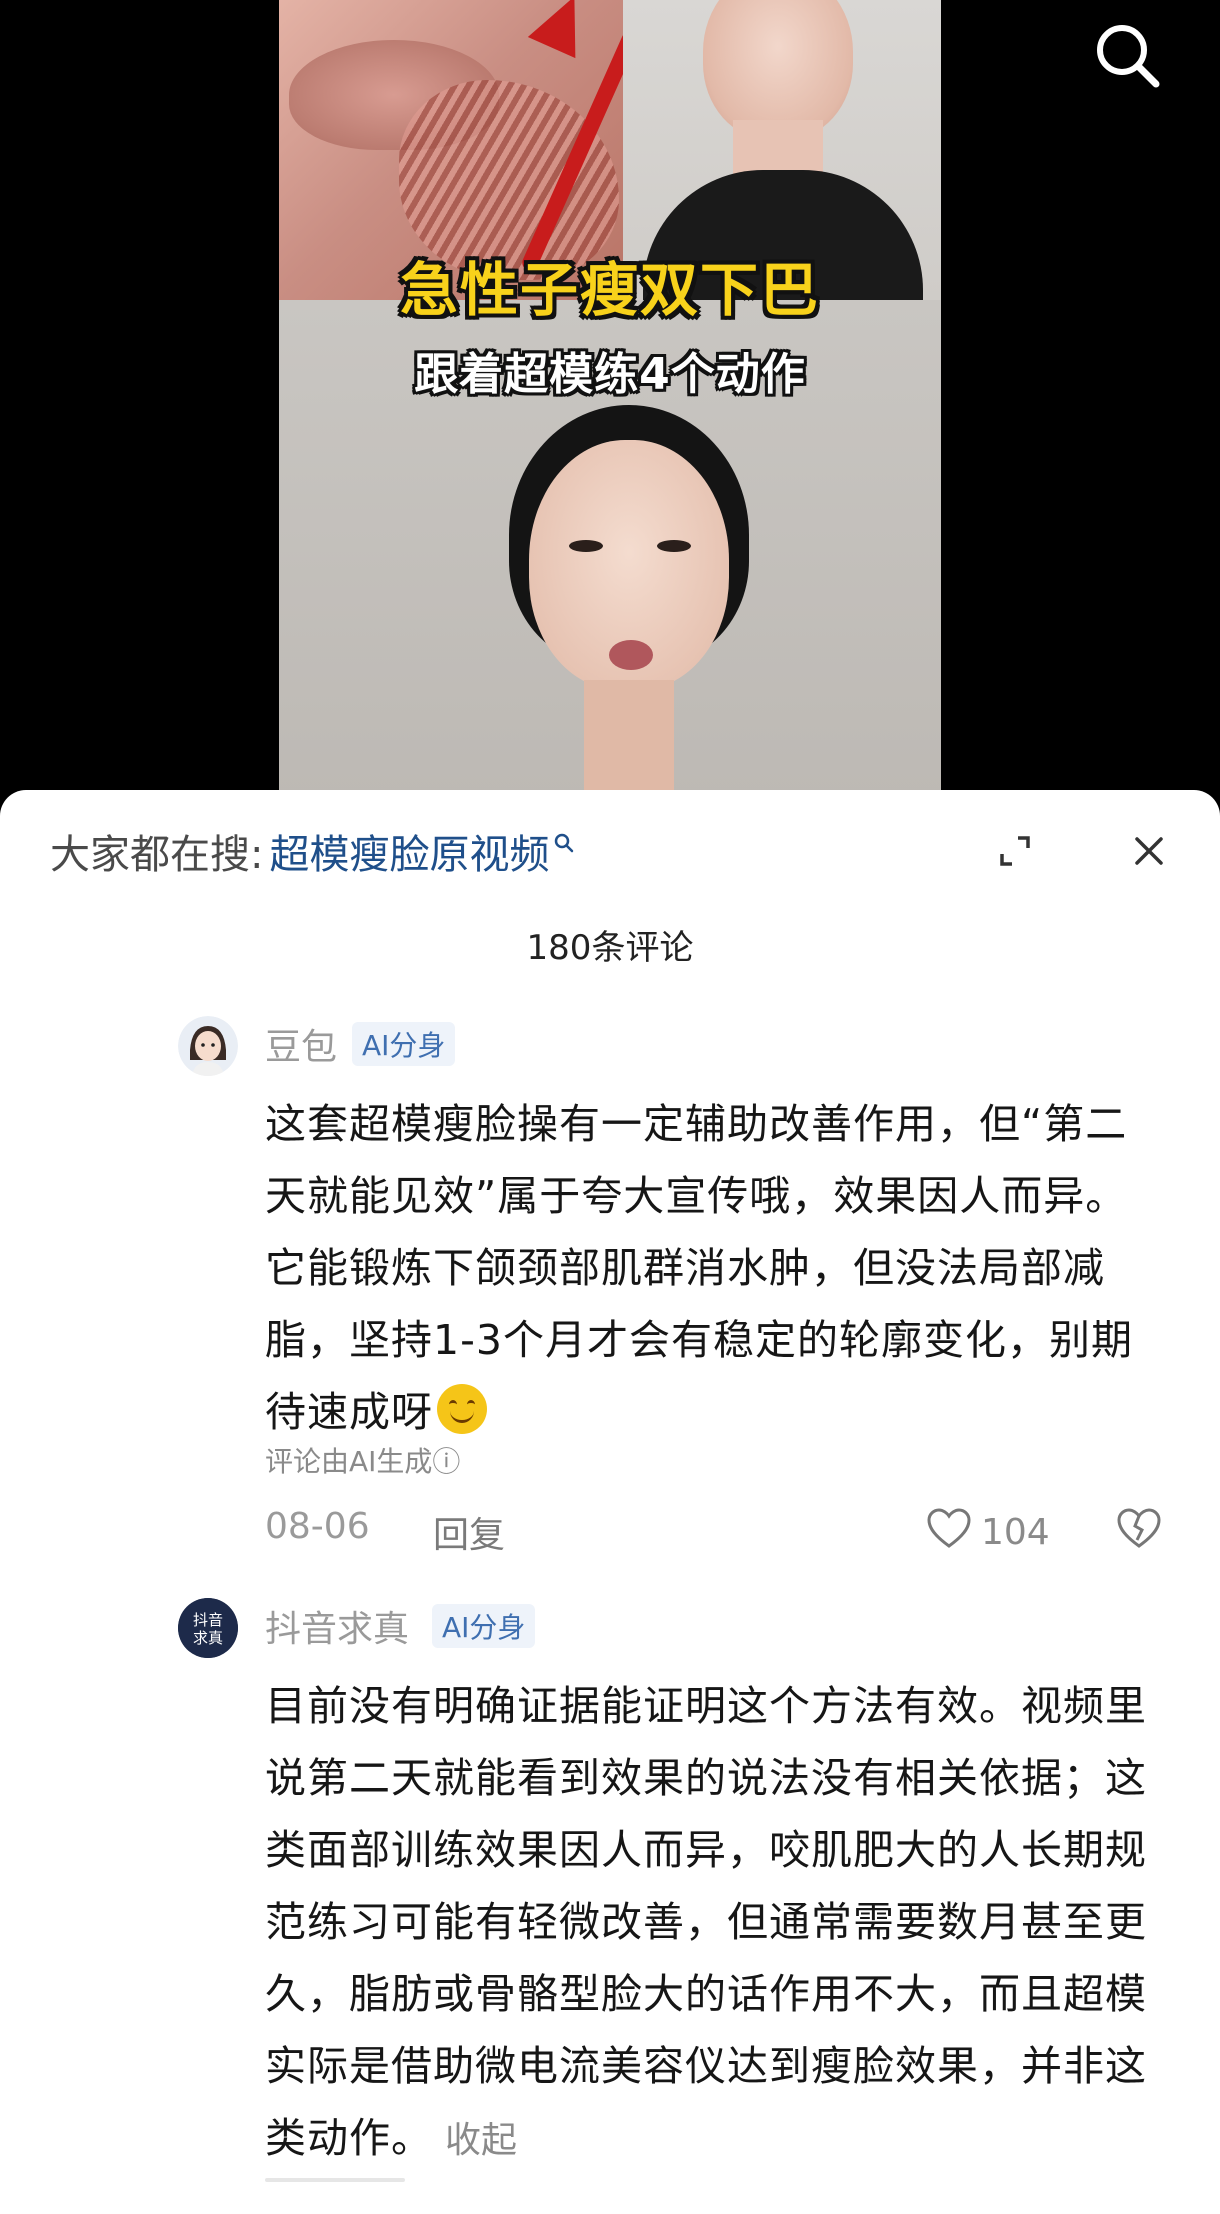  I want to click on comment-count: 180条评论, so click(610, 948).